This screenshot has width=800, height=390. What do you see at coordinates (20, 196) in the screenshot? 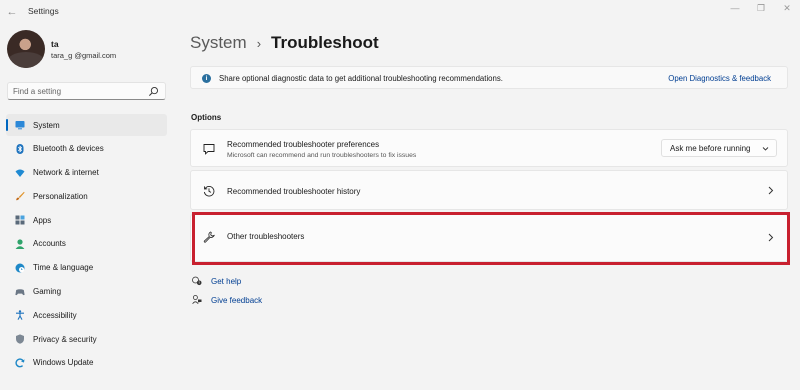
I see `brush-icon` at bounding box center [20, 196].